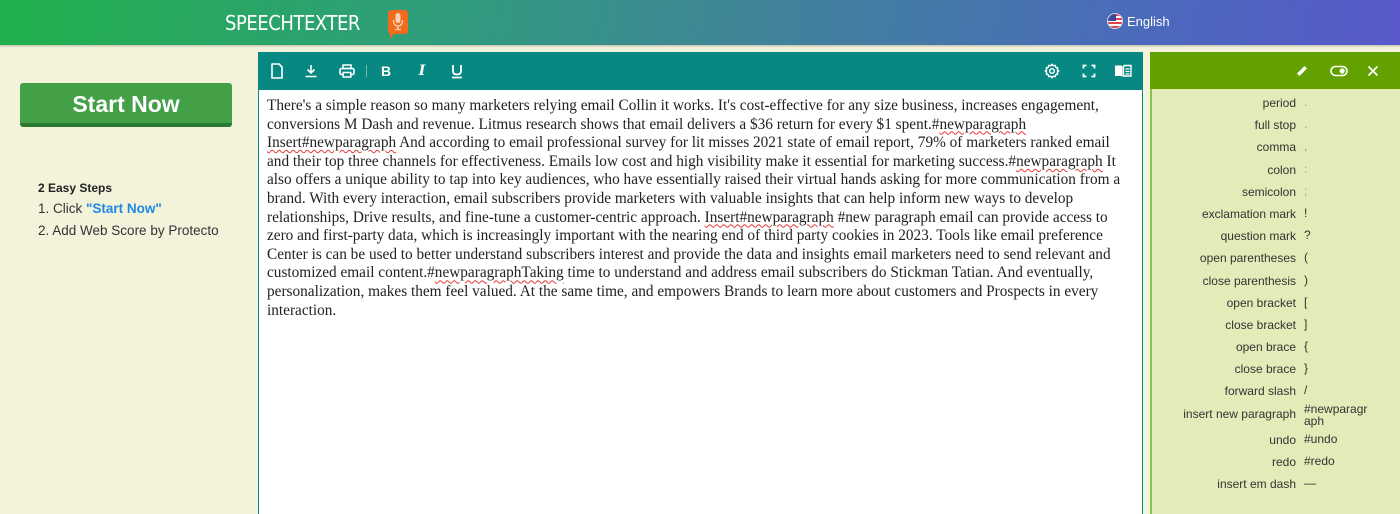 The image size is (1400, 514). I want to click on command-row: redo #redo, so click(1276, 466).